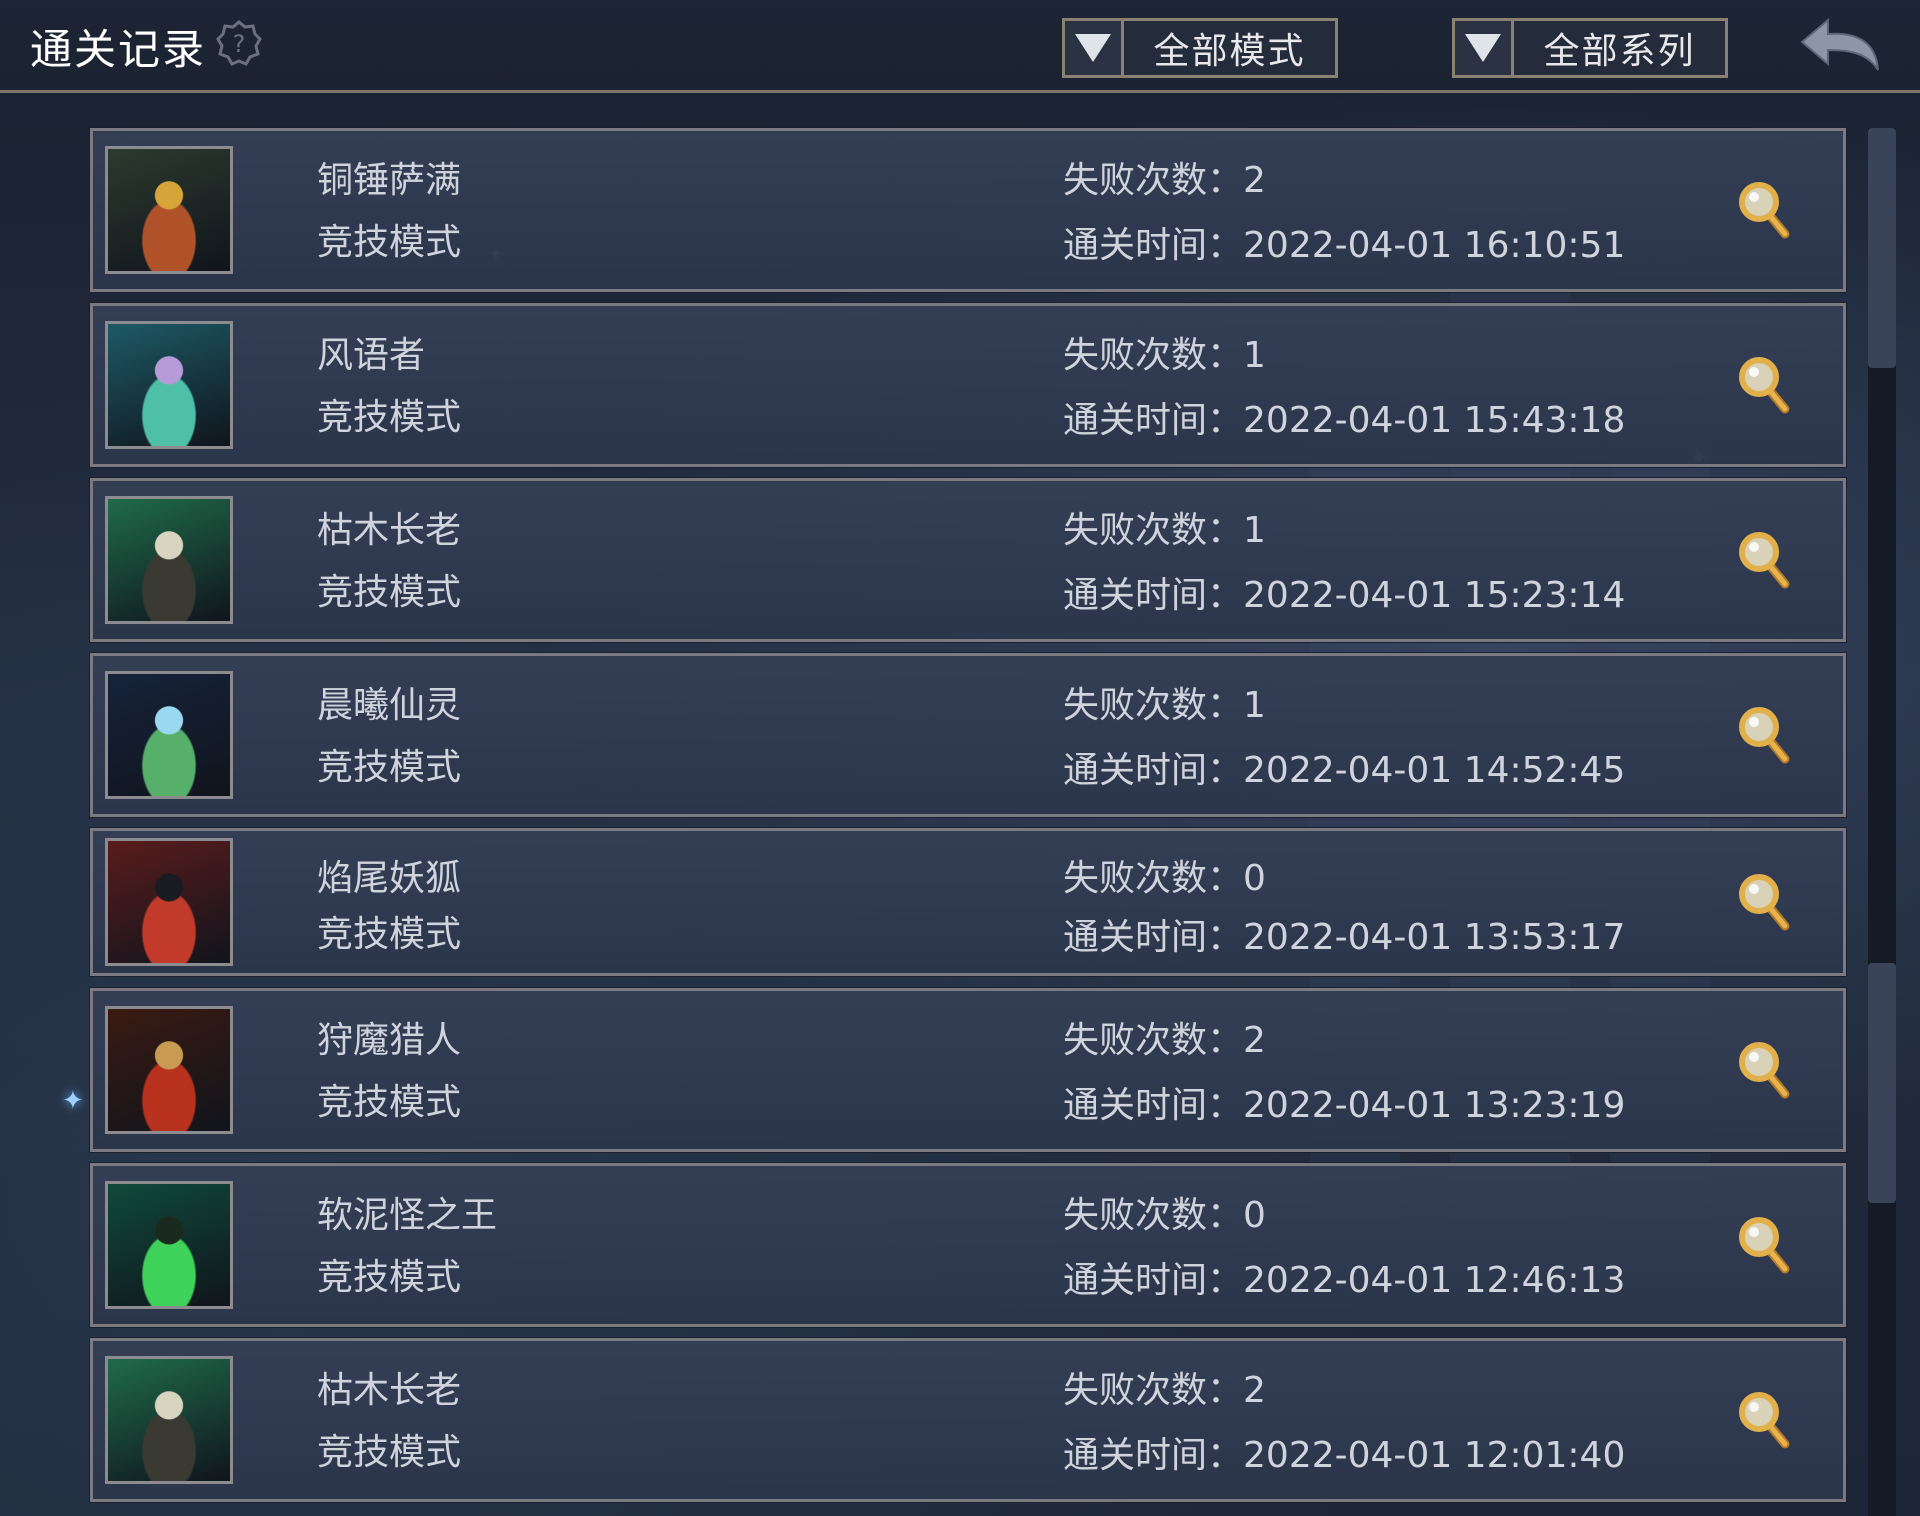 This screenshot has height=1516, width=1920. I want to click on clear-time-value: 2022-04-01 16:10:51, so click(1434, 245).